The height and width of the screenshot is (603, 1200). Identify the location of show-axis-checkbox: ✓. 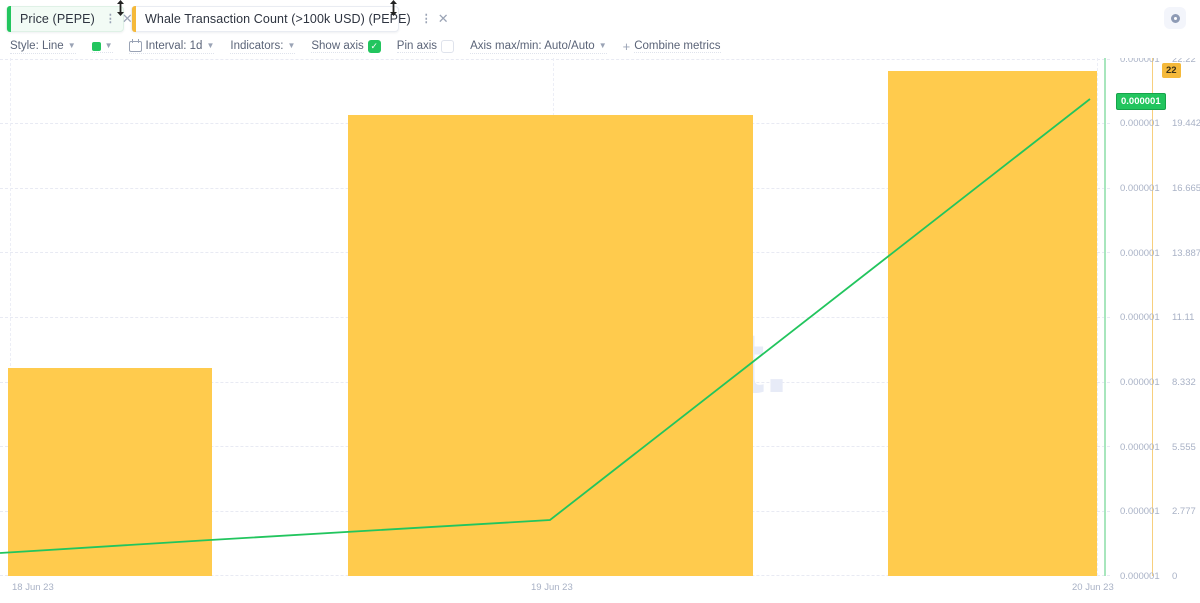
(374, 46).